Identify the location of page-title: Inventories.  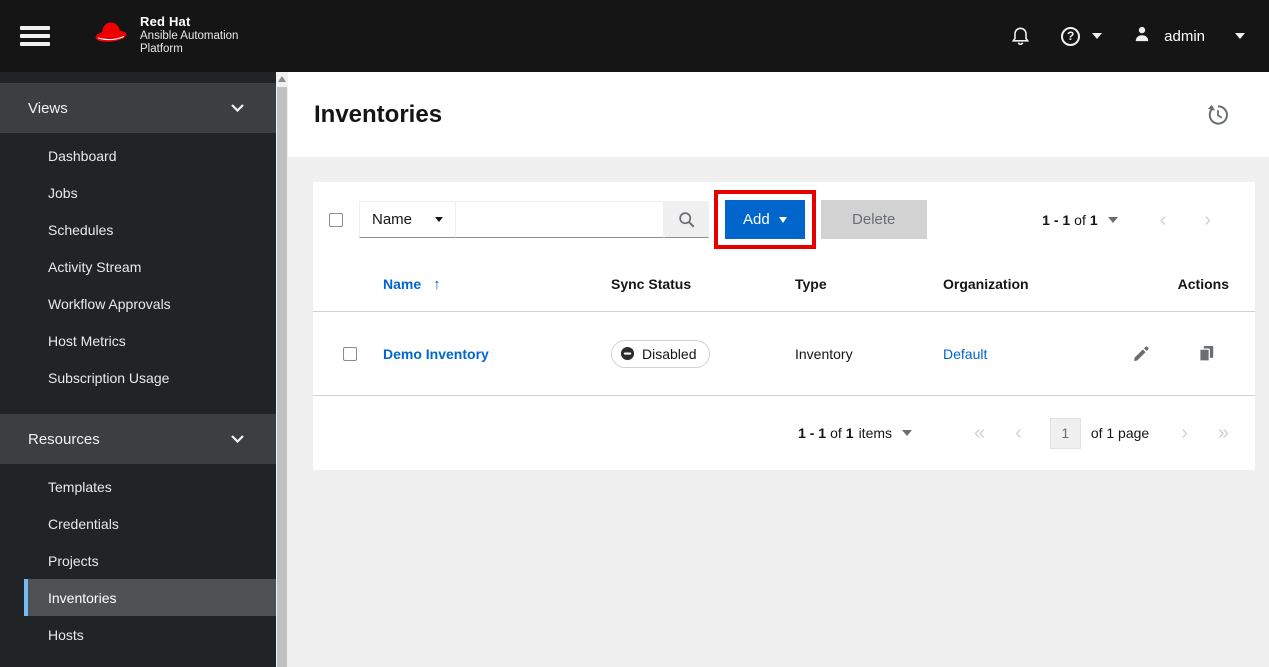
(378, 114).